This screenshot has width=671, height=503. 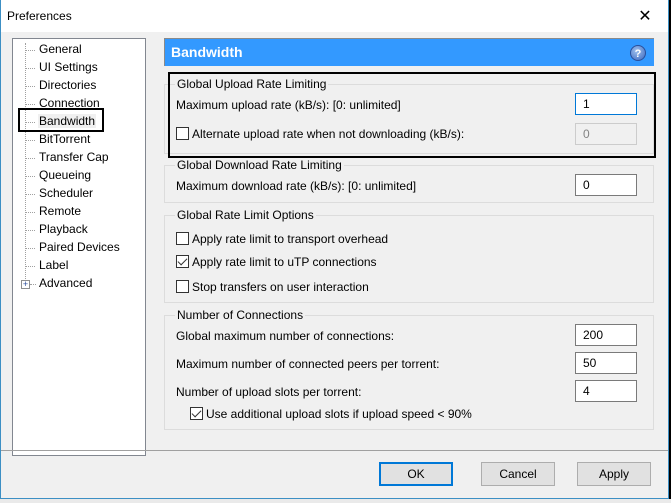 What do you see at coordinates (606, 391) in the screenshot?
I see `upload-slots-input: 4` at bounding box center [606, 391].